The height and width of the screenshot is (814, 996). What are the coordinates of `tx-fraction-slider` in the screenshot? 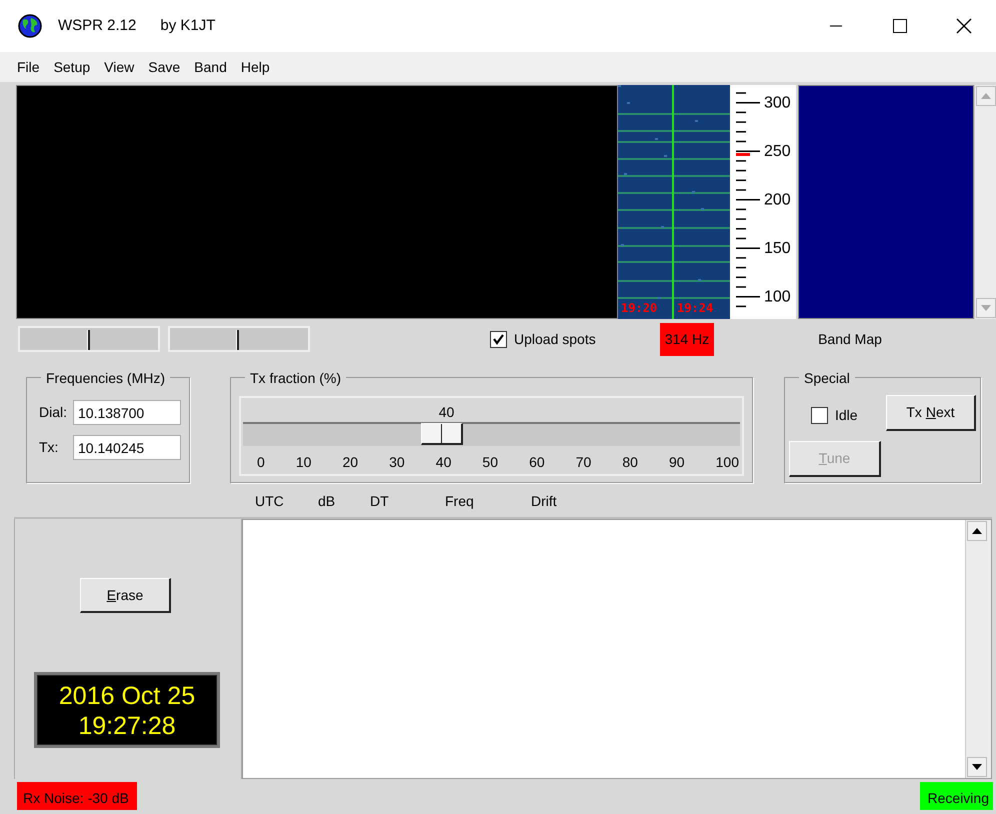 It's located at (491, 434).